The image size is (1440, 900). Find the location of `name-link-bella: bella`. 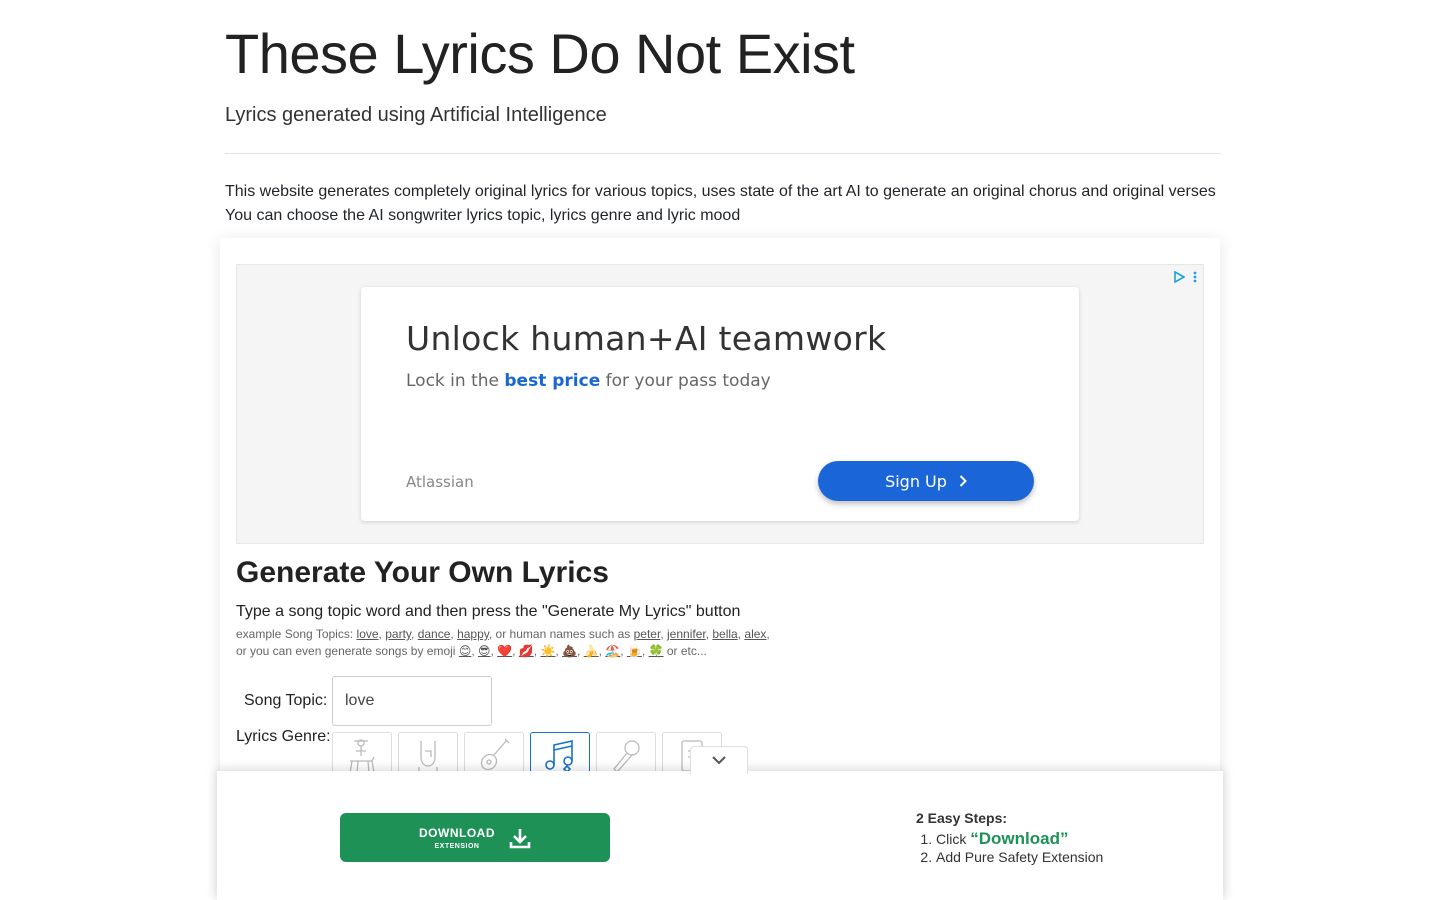

name-link-bella: bella is located at coordinates (724, 634).